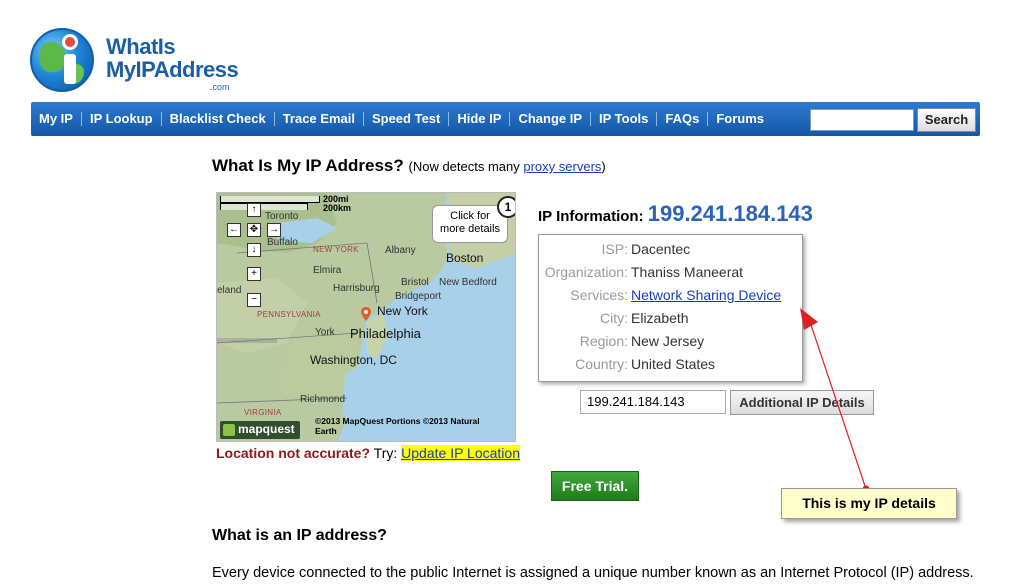 The width and height of the screenshot is (1009, 588). Describe the element at coordinates (661, 249) in the screenshot. I see `ip-row-value: Dacentec` at that location.